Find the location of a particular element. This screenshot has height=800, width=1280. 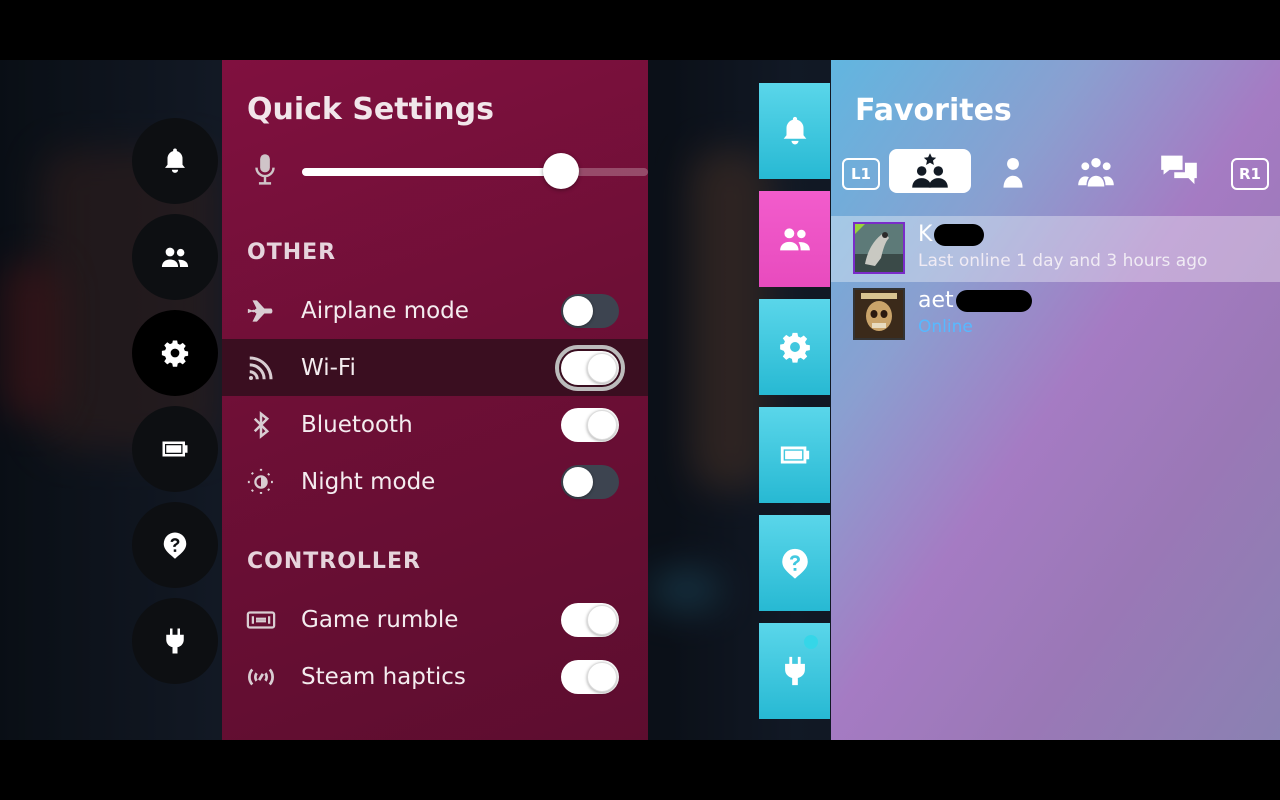

toggle-label: Bluetooth is located at coordinates (357, 424).